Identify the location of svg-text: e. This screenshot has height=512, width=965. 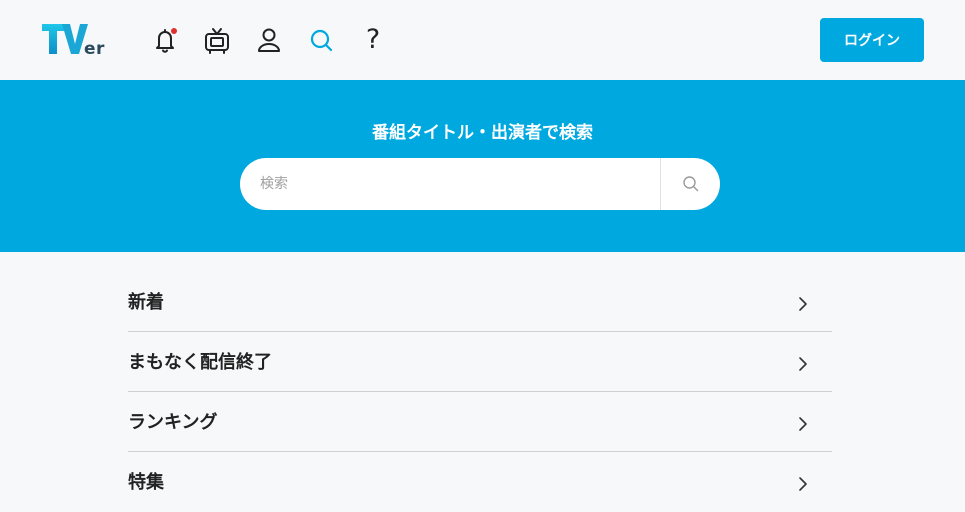
(90, 49).